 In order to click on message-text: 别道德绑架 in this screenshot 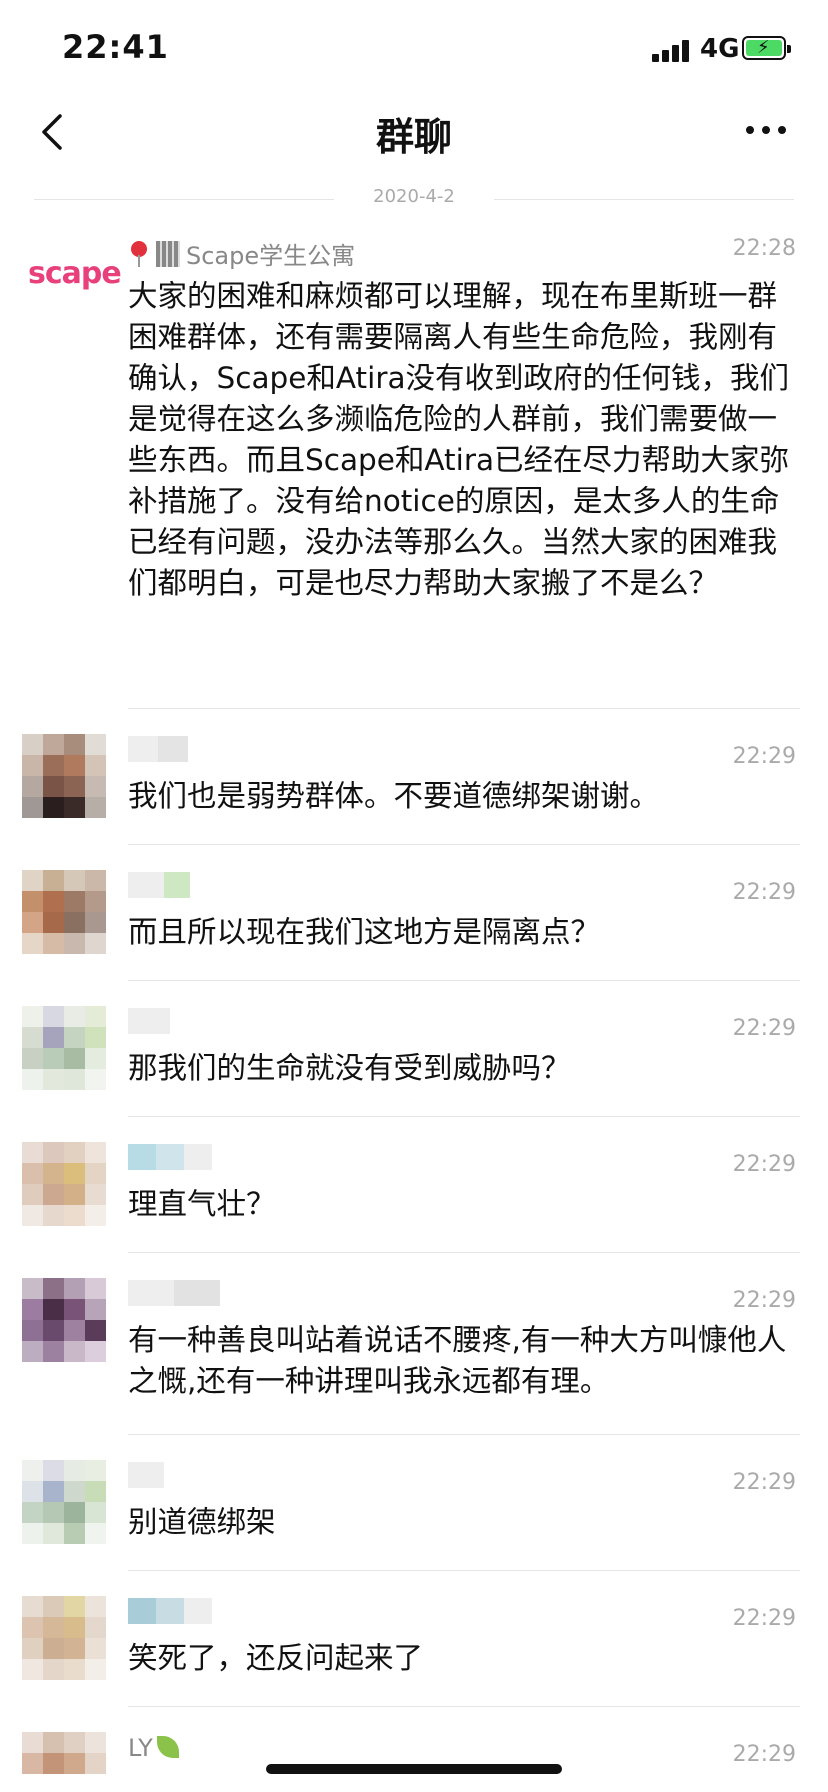, I will do `click(202, 1522)`.